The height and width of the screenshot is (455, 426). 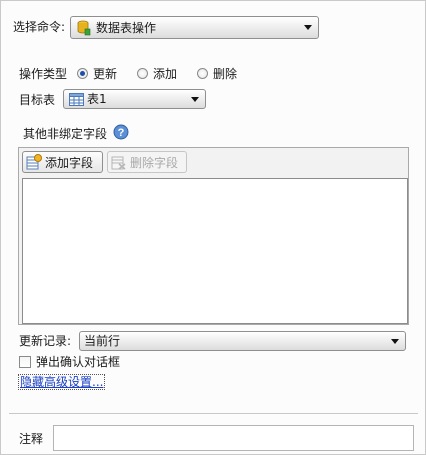 What do you see at coordinates (37, 100) in the screenshot?
I see `target-label: 目标表` at bounding box center [37, 100].